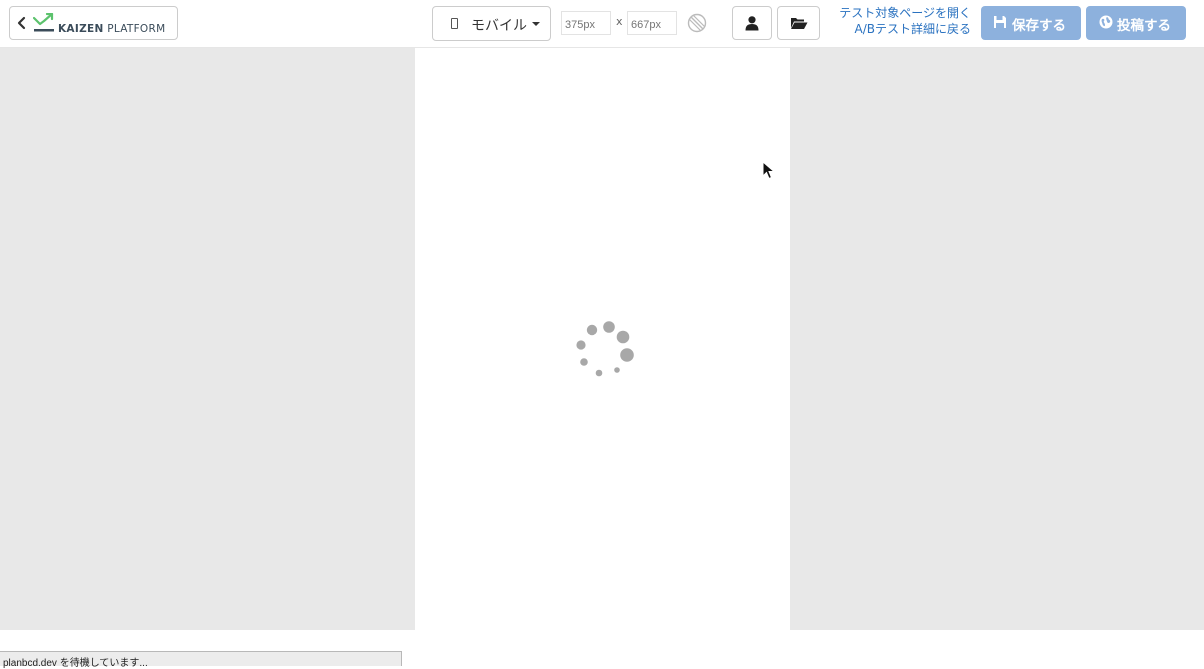  I want to click on rotate-icon, so click(697, 23).